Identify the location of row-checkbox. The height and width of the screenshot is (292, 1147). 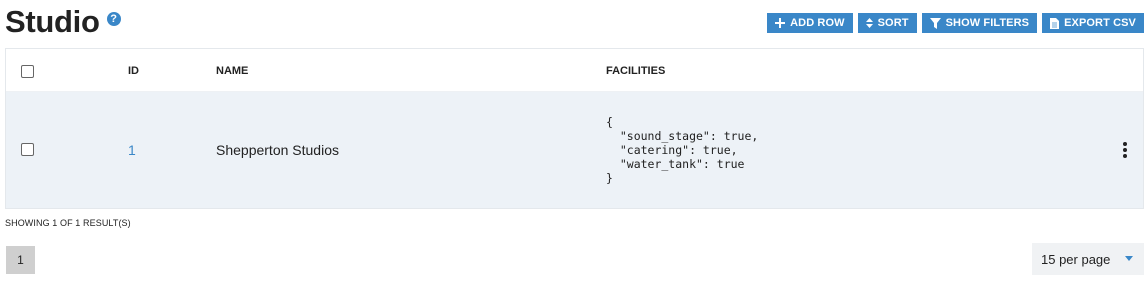
(27, 149).